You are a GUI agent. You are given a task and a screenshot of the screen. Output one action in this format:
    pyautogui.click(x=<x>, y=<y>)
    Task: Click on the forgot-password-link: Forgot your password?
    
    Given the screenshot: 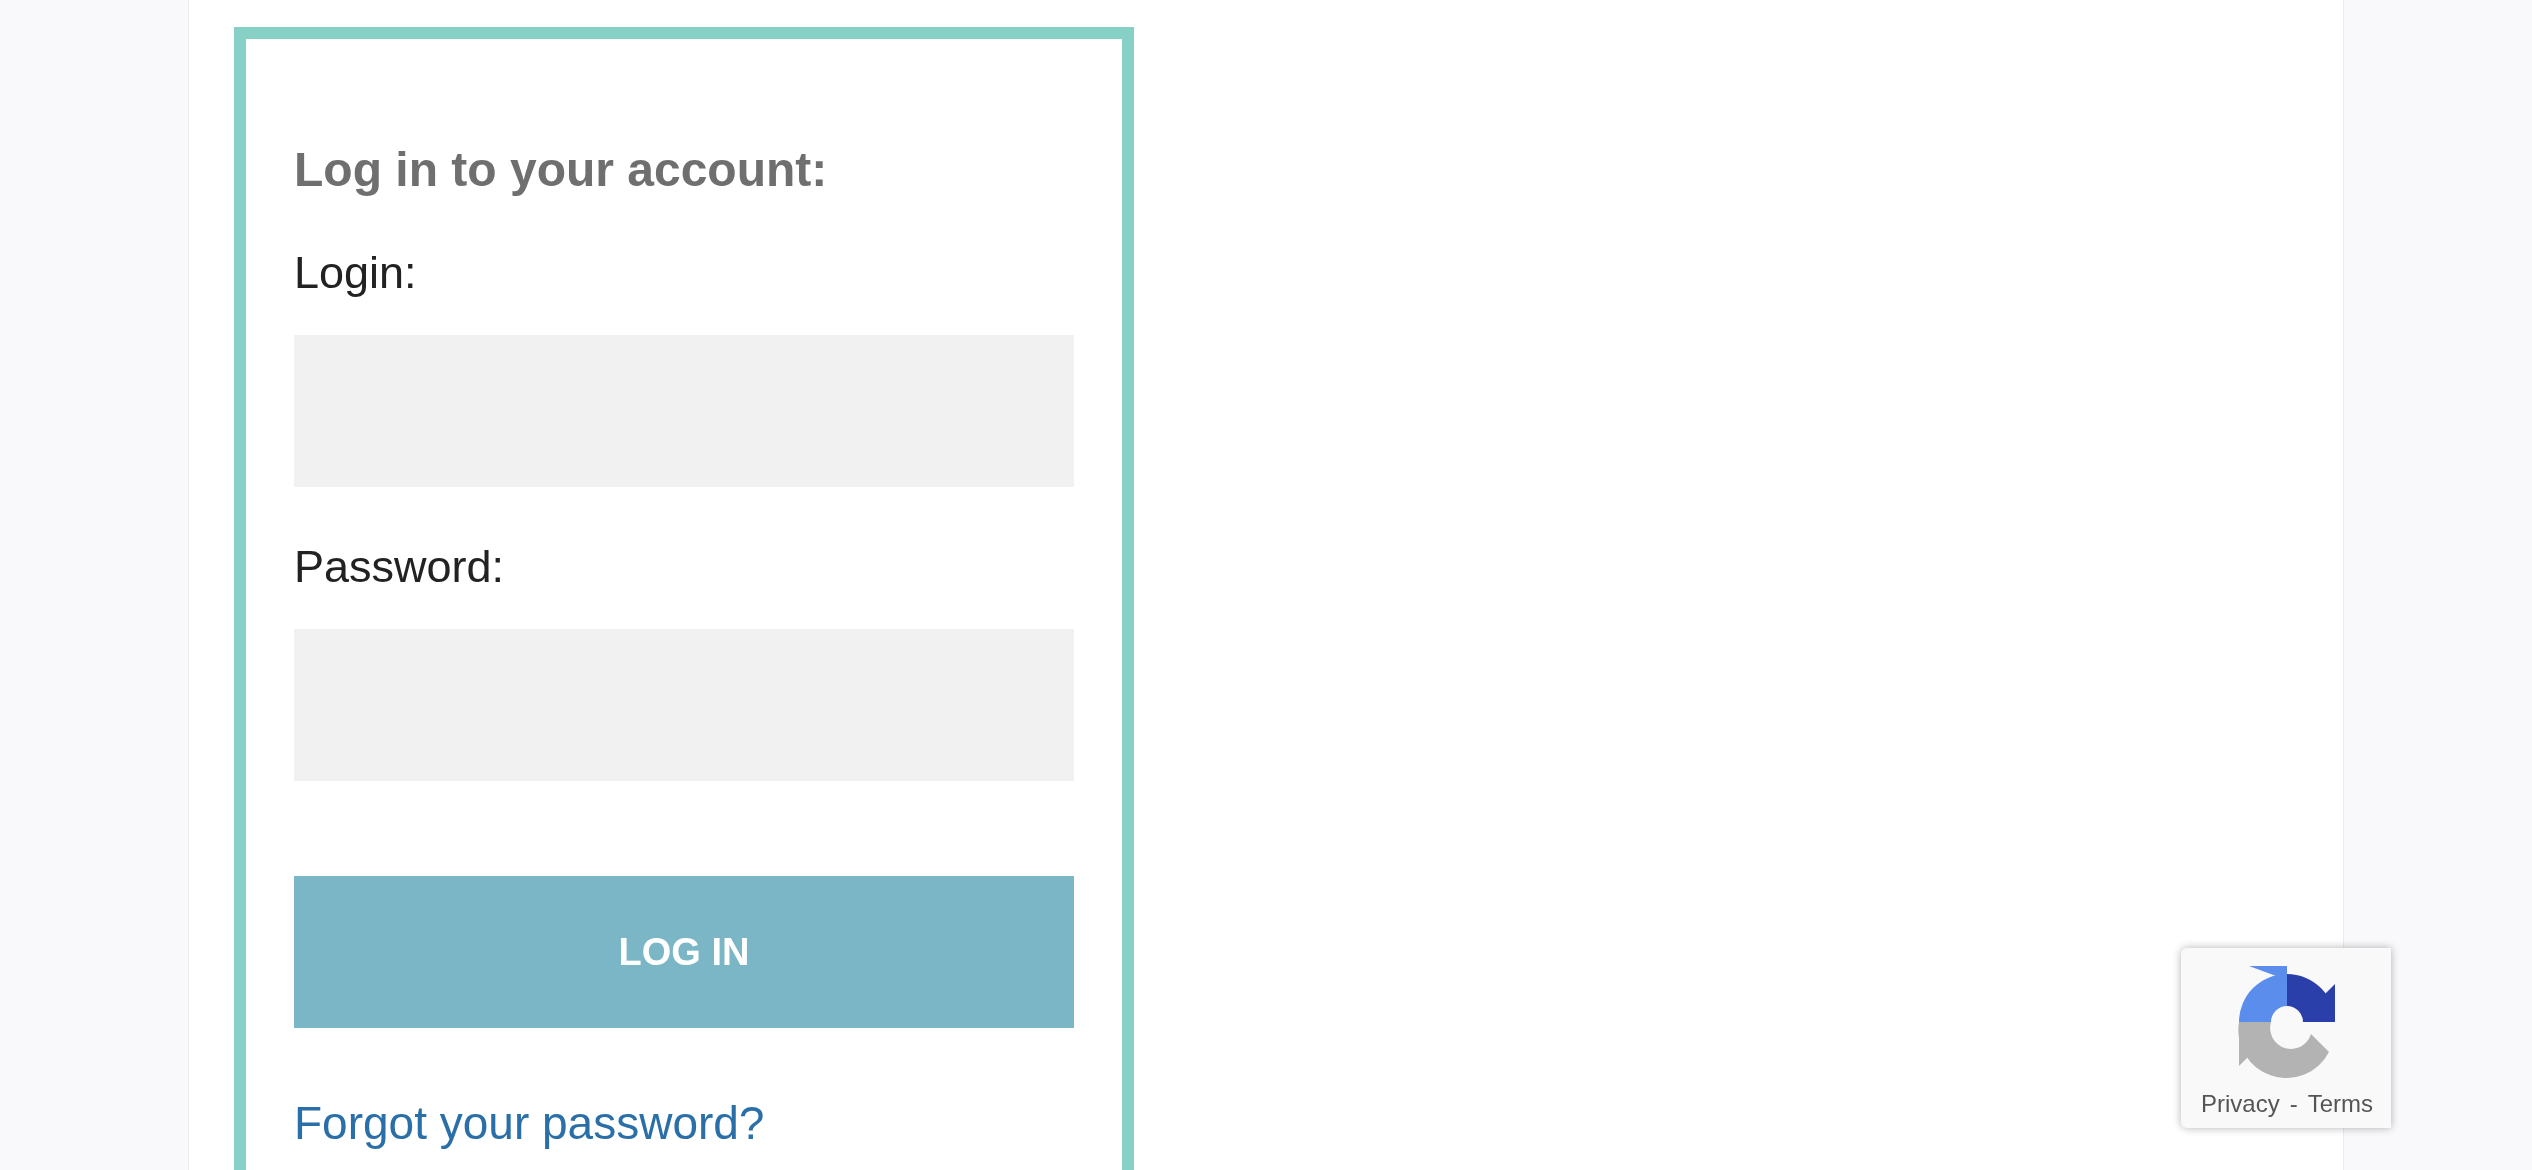 What is the action you would take?
    pyautogui.click(x=529, y=1123)
    